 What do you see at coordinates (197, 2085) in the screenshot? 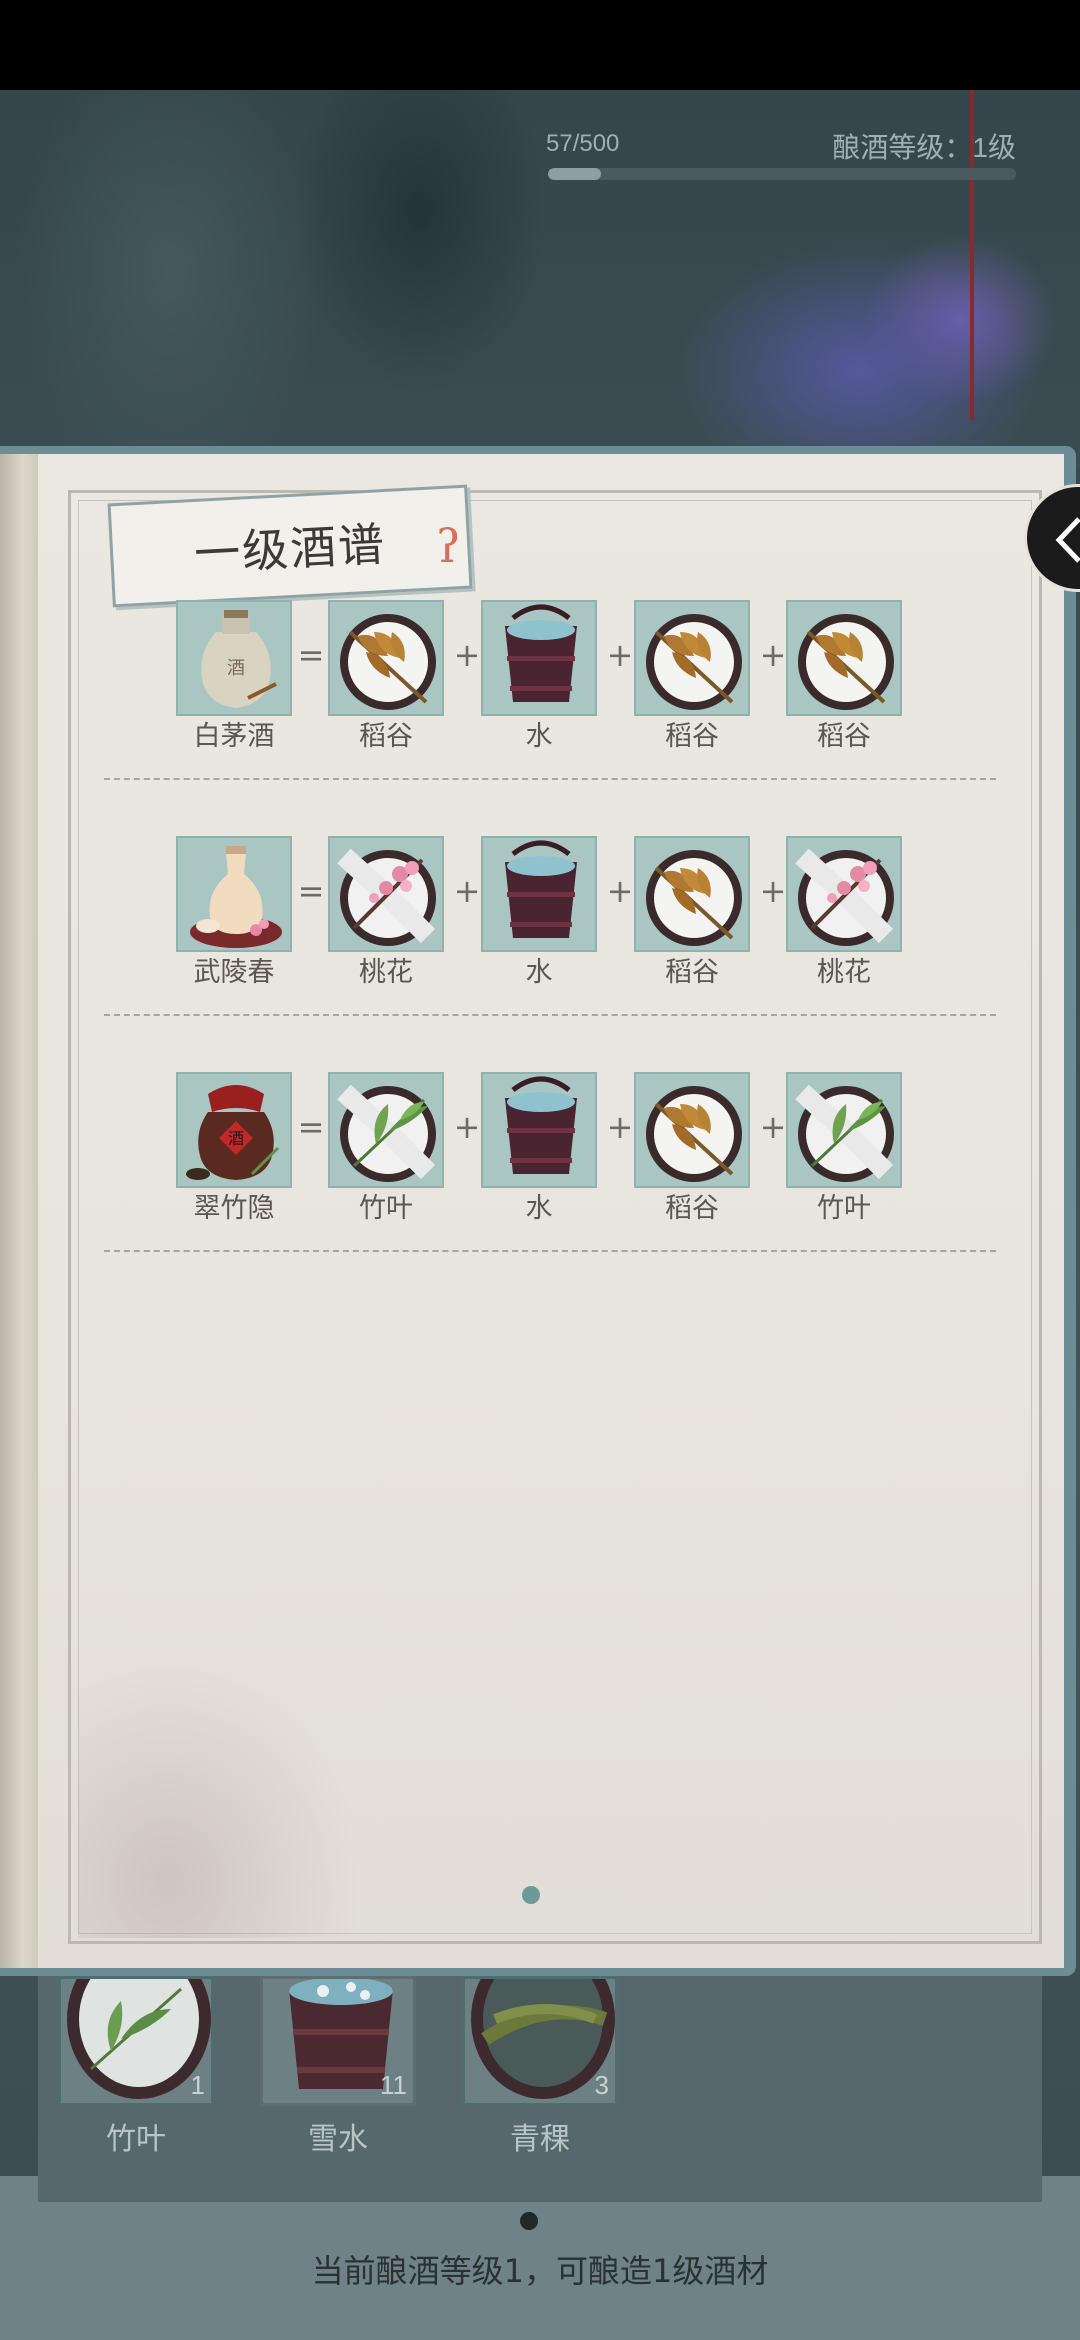
I see `inventory-count: 1` at bounding box center [197, 2085].